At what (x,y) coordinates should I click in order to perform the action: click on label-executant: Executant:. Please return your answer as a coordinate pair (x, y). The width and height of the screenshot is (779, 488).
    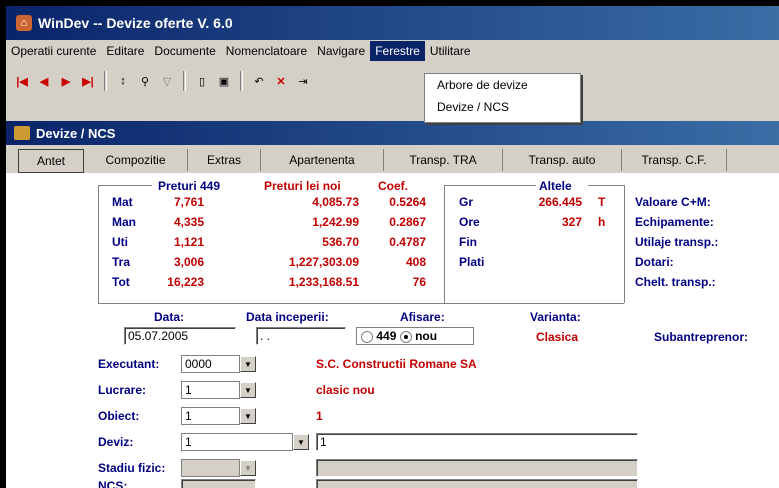
    Looking at the image, I should click on (129, 364).